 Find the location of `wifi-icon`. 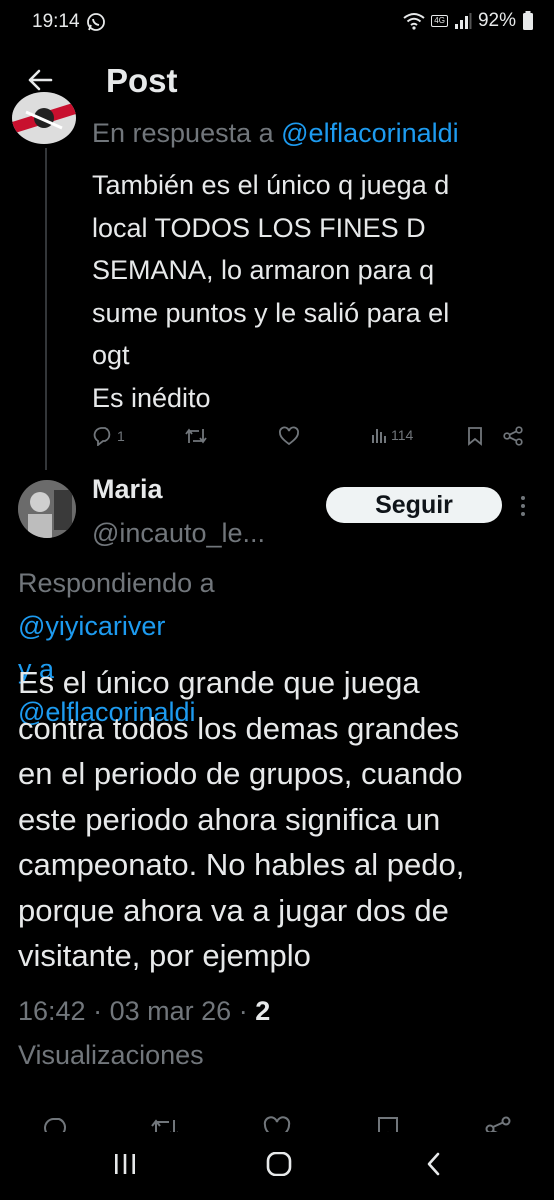

wifi-icon is located at coordinates (414, 21).